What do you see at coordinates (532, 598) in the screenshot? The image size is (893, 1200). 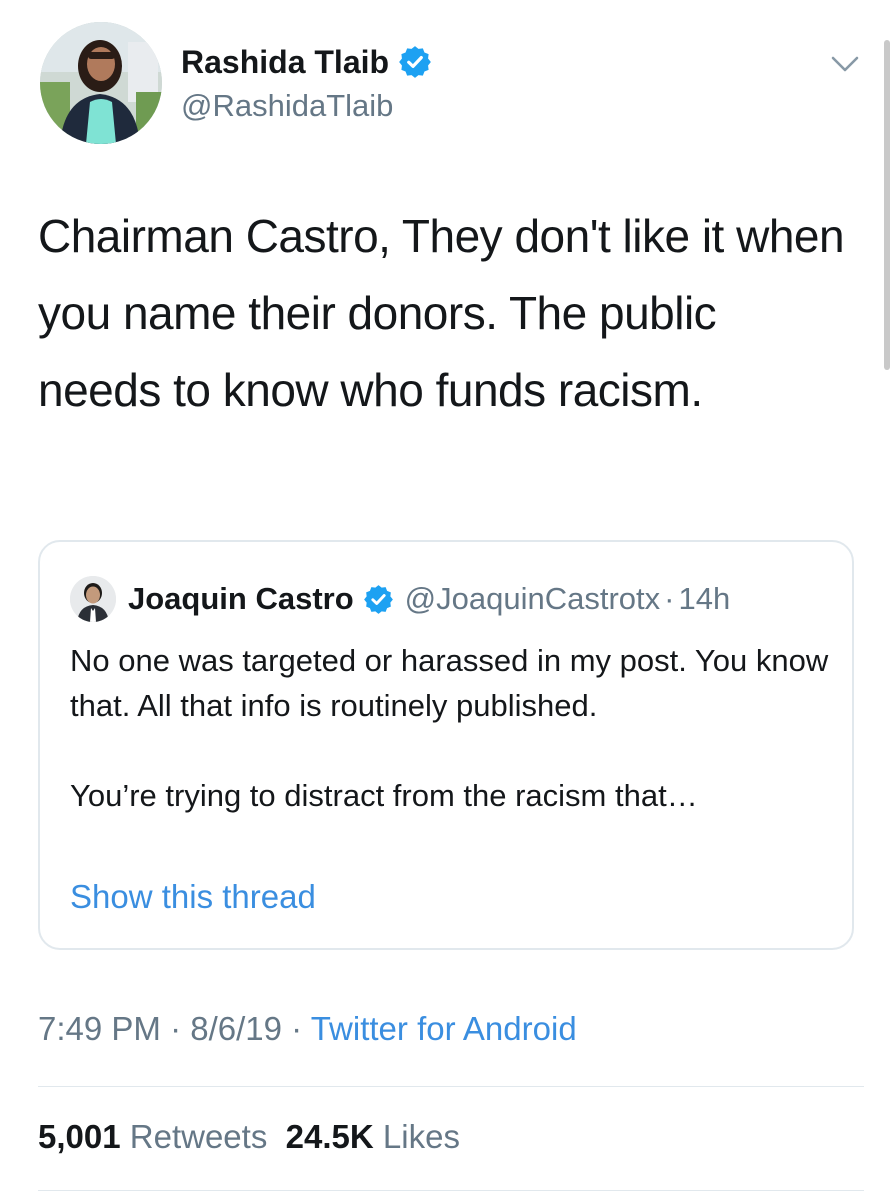 I see `quoted-author-handle: @JoaquinCastrotx` at bounding box center [532, 598].